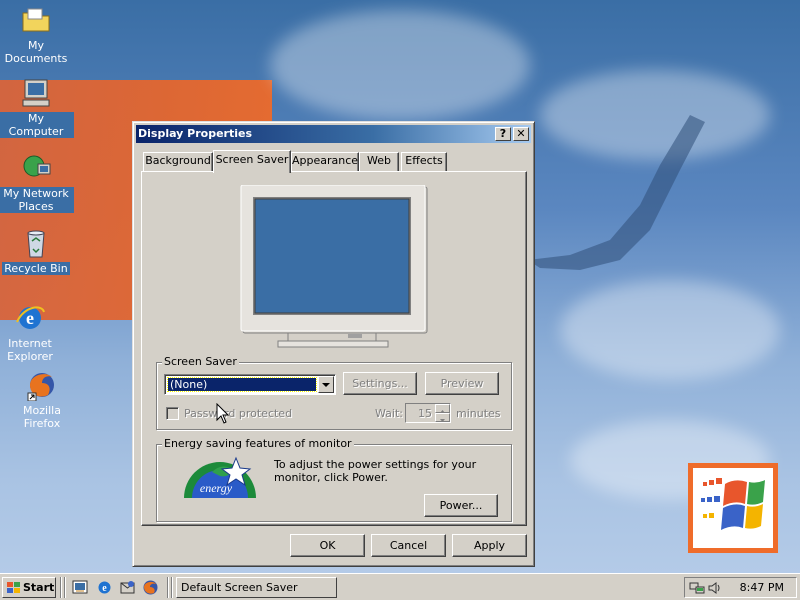  I want to click on ok-button-label: OK, so click(327, 545).